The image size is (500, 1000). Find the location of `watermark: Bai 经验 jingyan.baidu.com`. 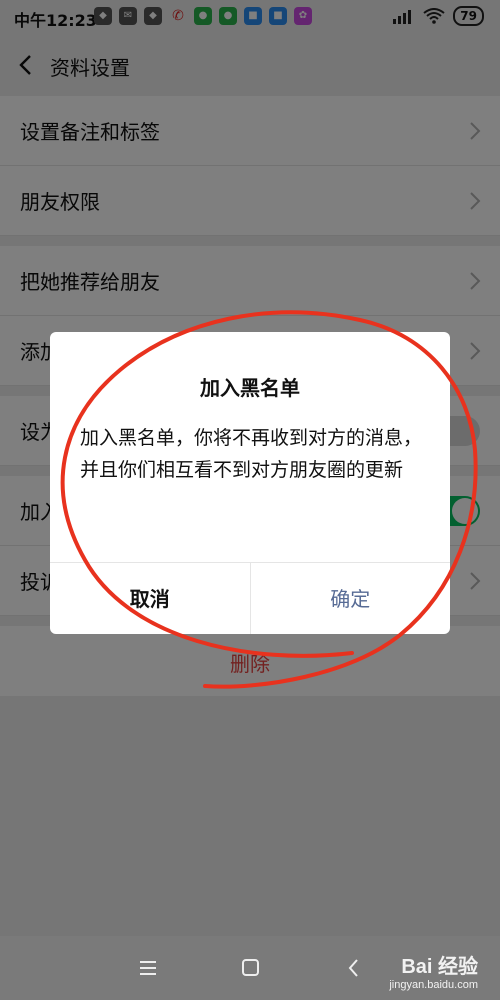

watermark: Bai 经验 jingyan.baidu.com is located at coordinates (433, 970).